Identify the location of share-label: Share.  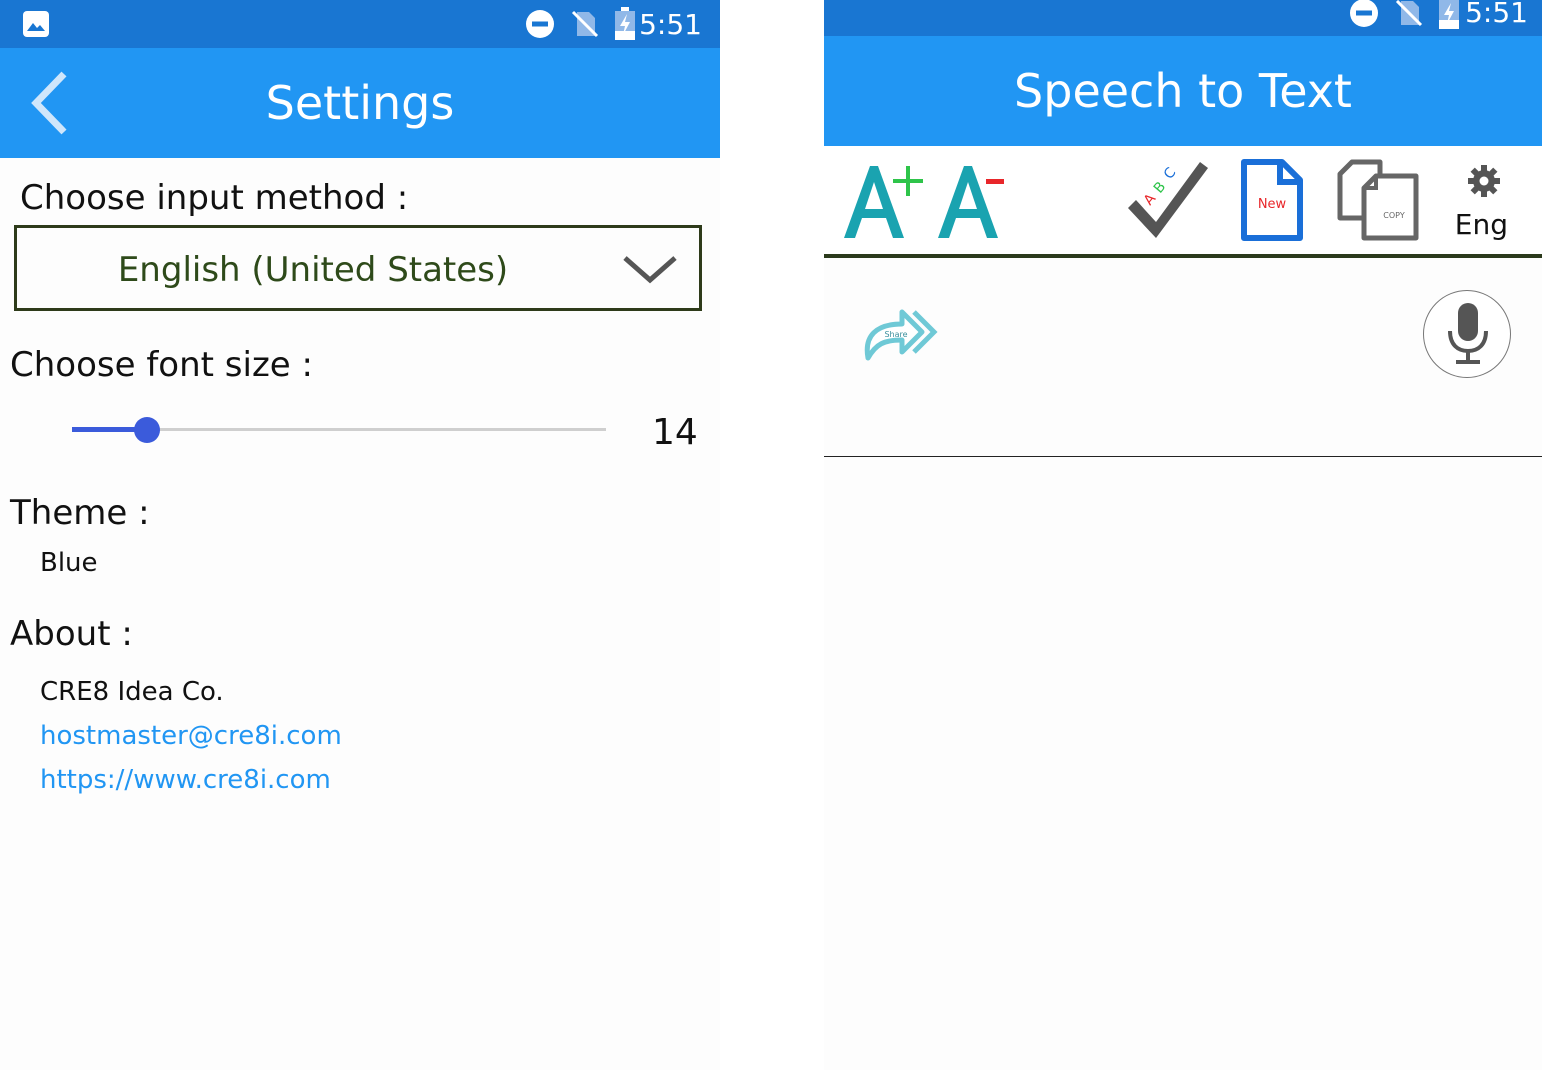
(895, 334).